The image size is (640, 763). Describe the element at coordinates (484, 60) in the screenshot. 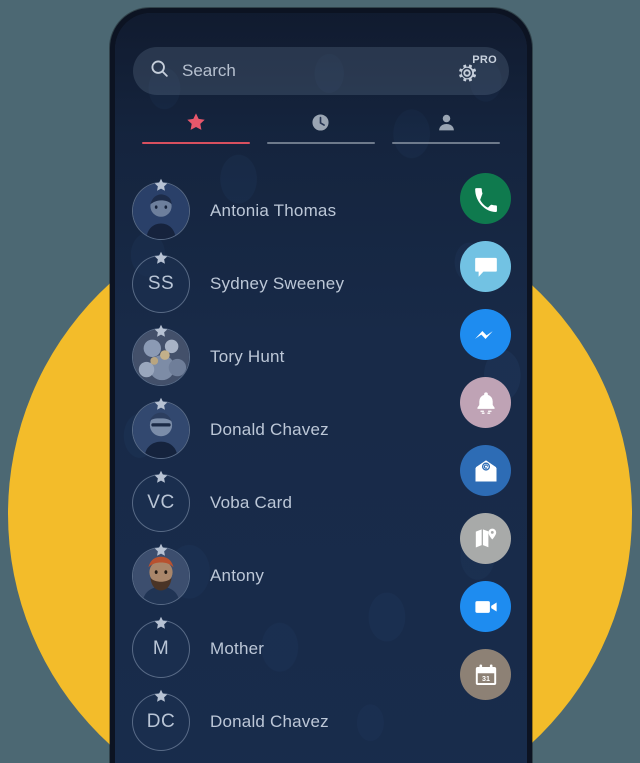

I see `pro-badge: PRO` at that location.